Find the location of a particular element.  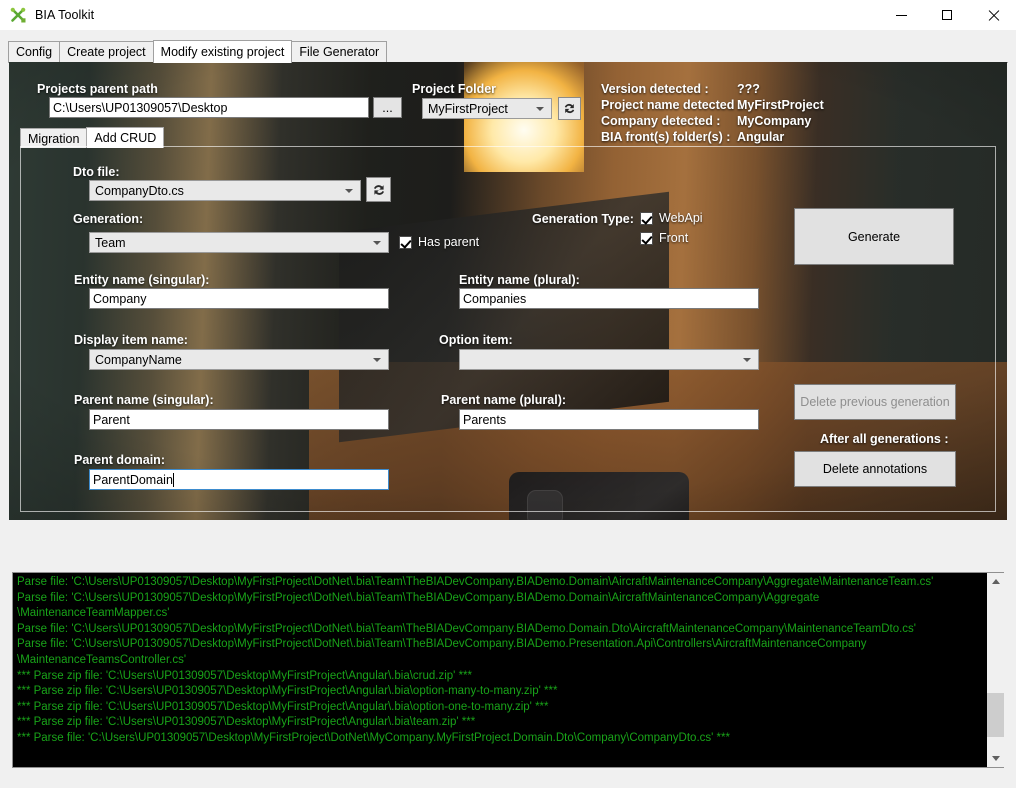

tab-config: Config is located at coordinates (34, 51).